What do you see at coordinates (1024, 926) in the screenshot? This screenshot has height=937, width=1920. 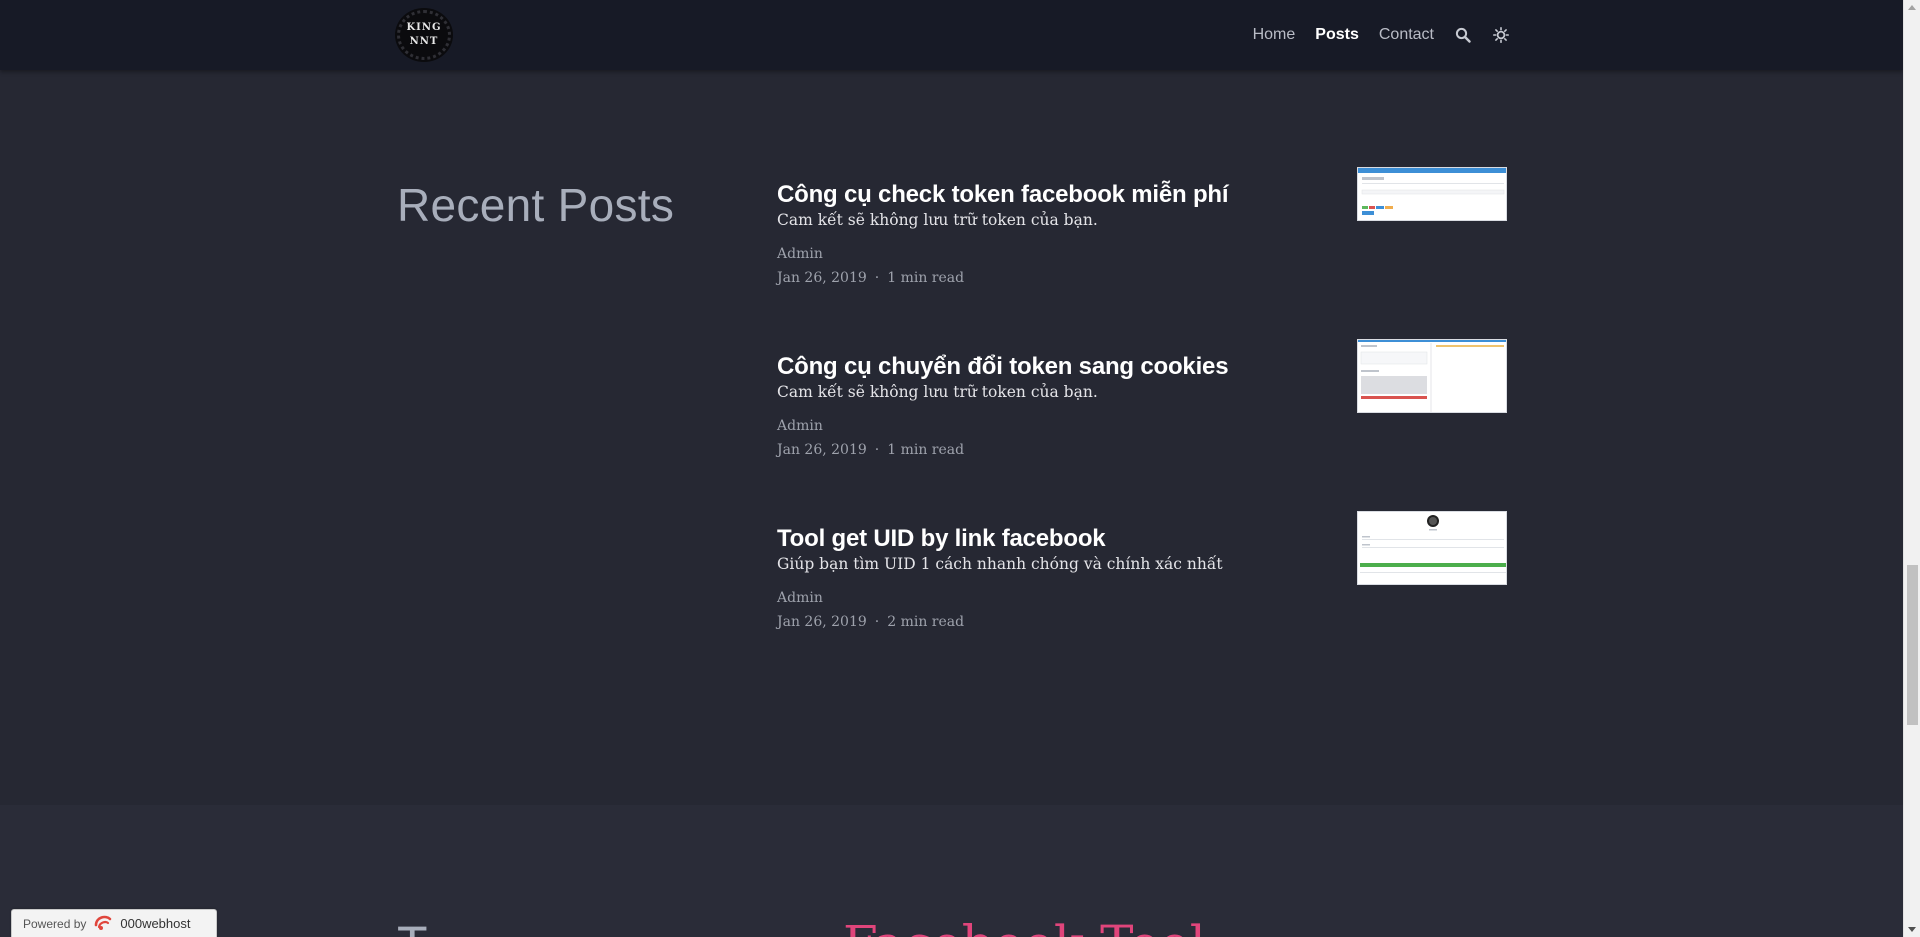 I see `next-section-heading: Facebook Tool` at bounding box center [1024, 926].